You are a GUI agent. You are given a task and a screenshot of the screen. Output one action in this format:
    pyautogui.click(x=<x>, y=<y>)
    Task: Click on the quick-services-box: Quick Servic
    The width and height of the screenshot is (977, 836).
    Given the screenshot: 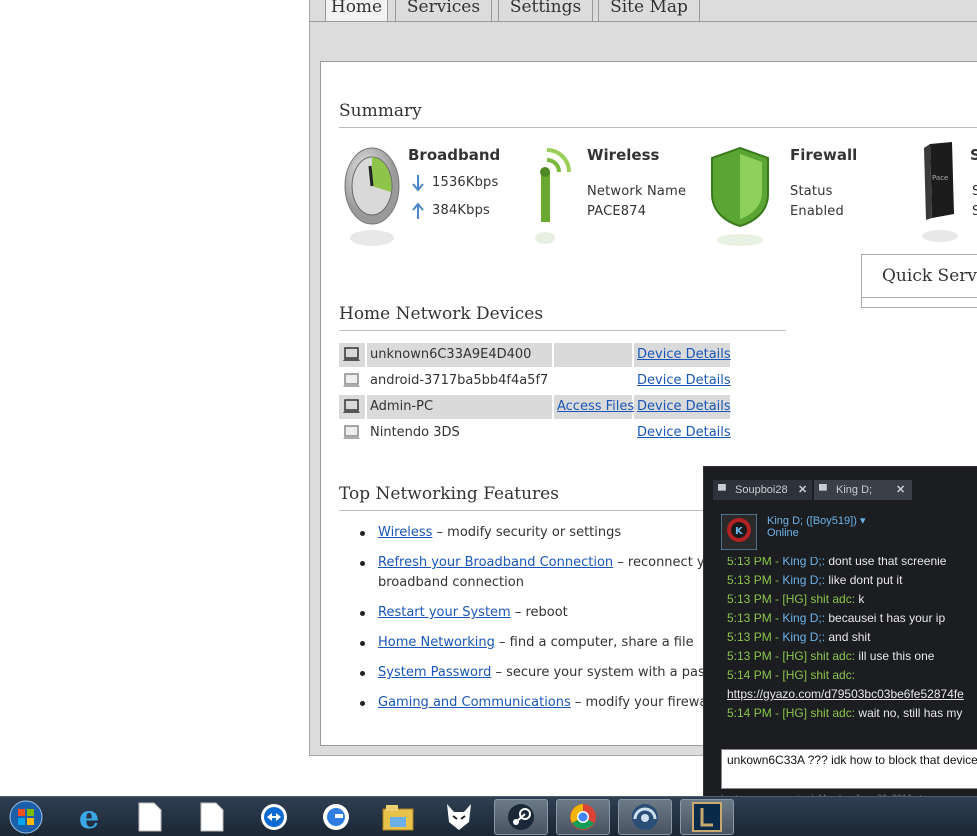 What is the action you would take?
    pyautogui.click(x=919, y=281)
    